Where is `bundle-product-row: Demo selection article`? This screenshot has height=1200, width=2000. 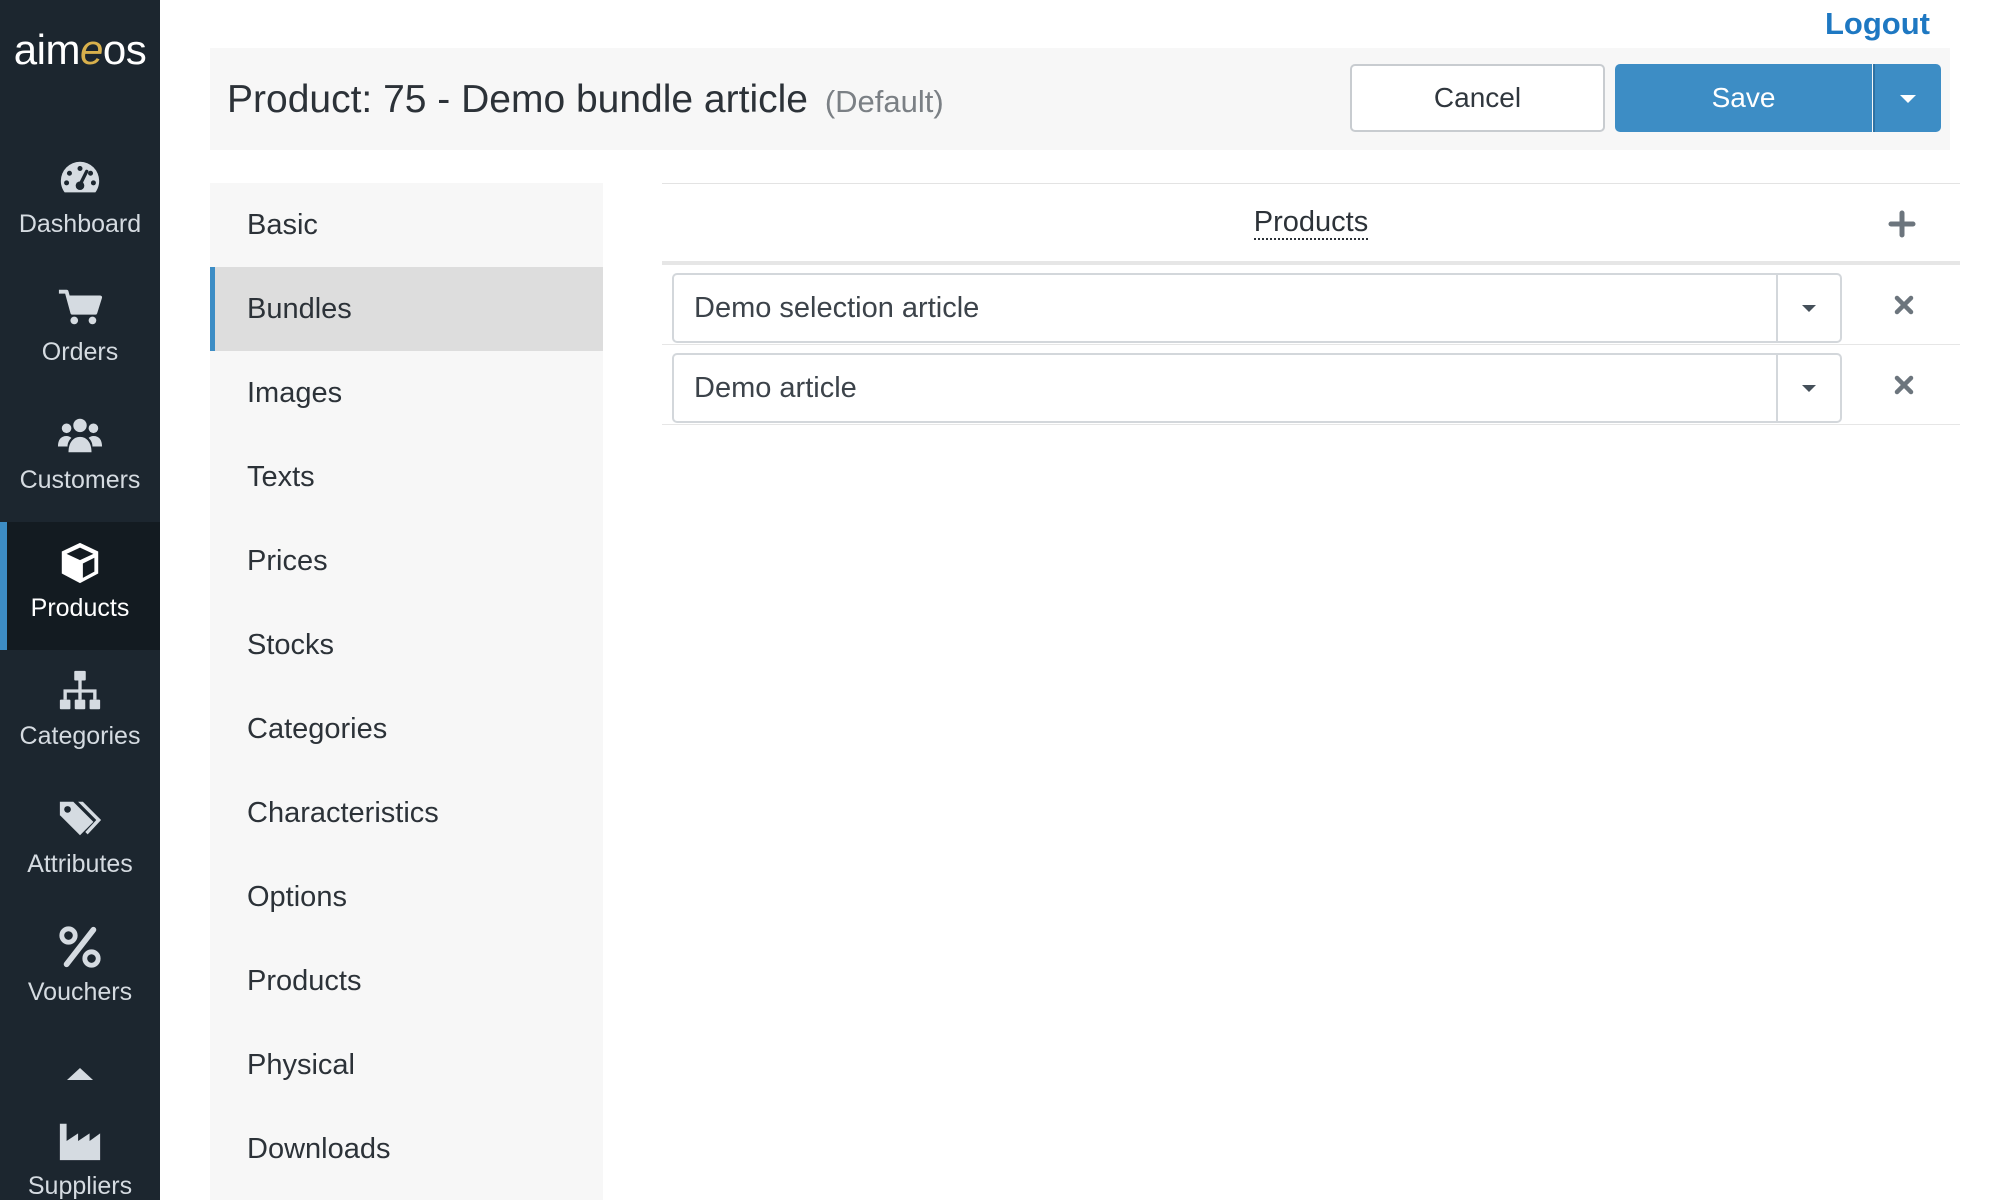 bundle-product-row: Demo selection article is located at coordinates (1311, 305).